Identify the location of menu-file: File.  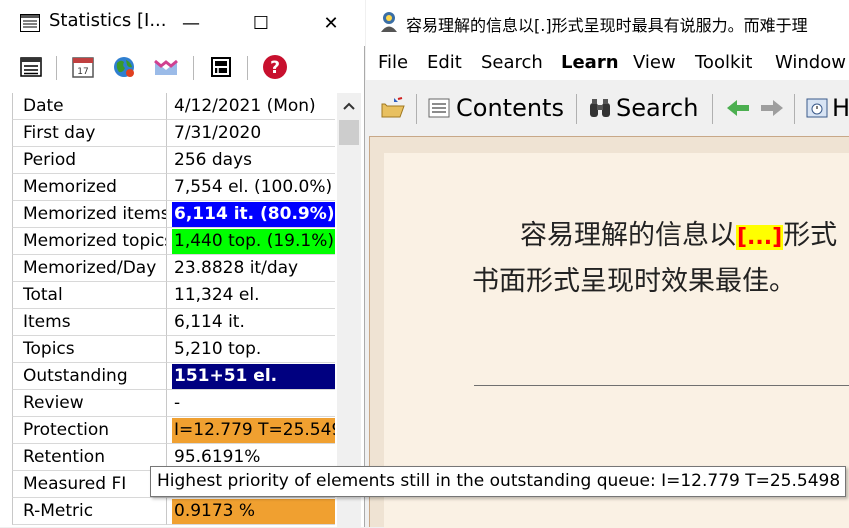
(393, 62).